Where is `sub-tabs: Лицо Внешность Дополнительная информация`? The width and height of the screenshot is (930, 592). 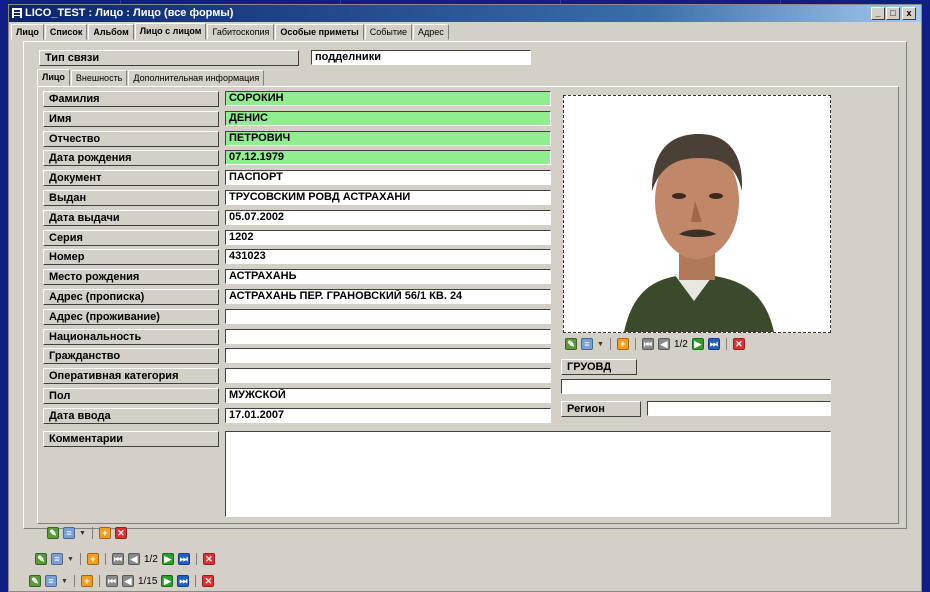 sub-tabs: Лицо Внешность Дополнительная информация is located at coordinates (151, 77).